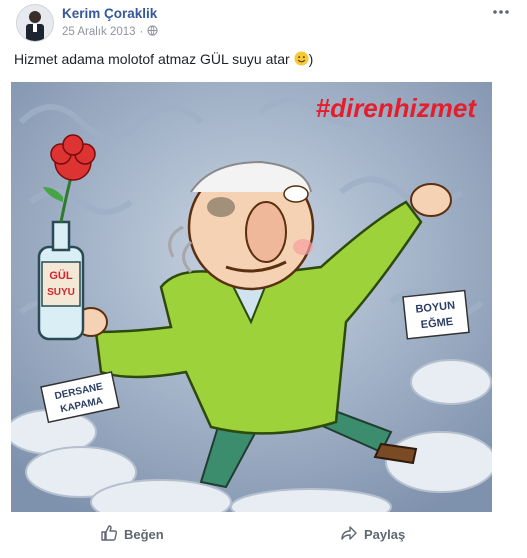  What do you see at coordinates (152, 59) in the screenshot?
I see `post-text-body: Hizmet adama molotof atmaz GÜL suyu atar` at bounding box center [152, 59].